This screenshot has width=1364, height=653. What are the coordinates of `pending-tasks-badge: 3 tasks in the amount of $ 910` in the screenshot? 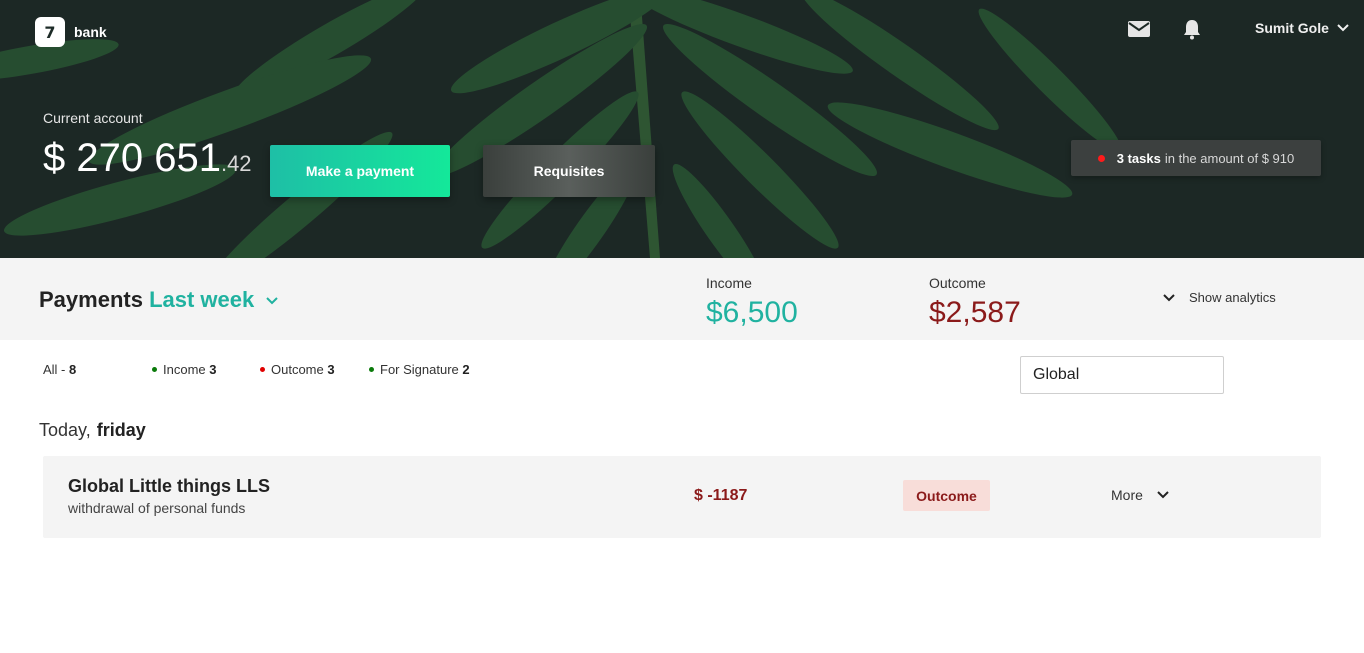 It's located at (1196, 158).